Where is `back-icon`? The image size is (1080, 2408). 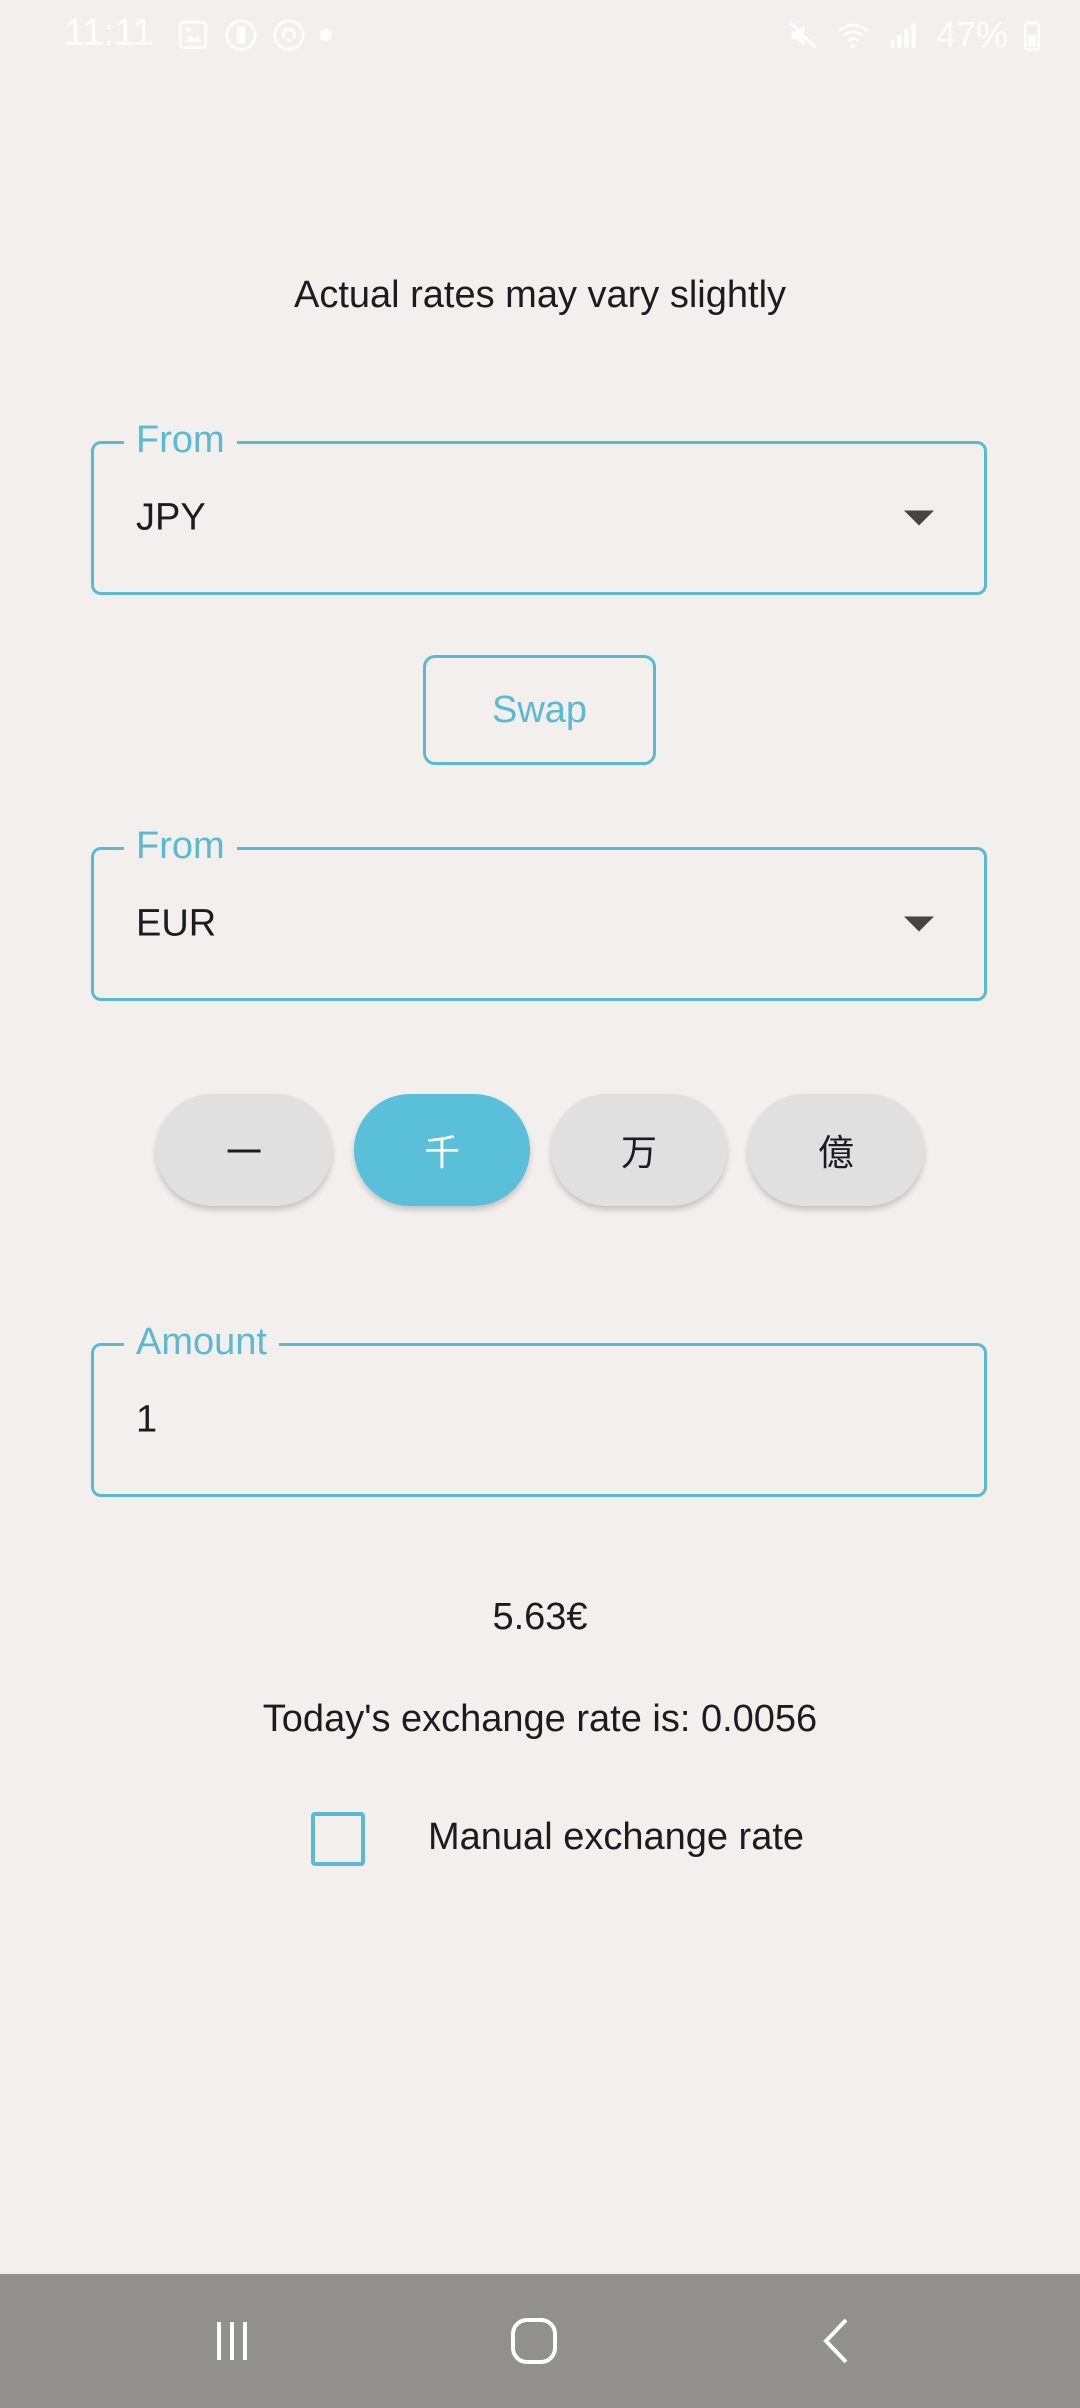 back-icon is located at coordinates (835, 2341).